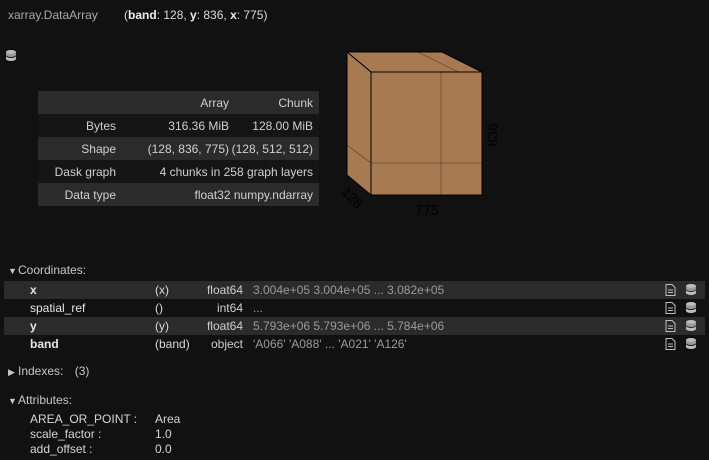 This screenshot has width=709, height=460. I want to click on triangle-right-icon: ▶, so click(11, 372).